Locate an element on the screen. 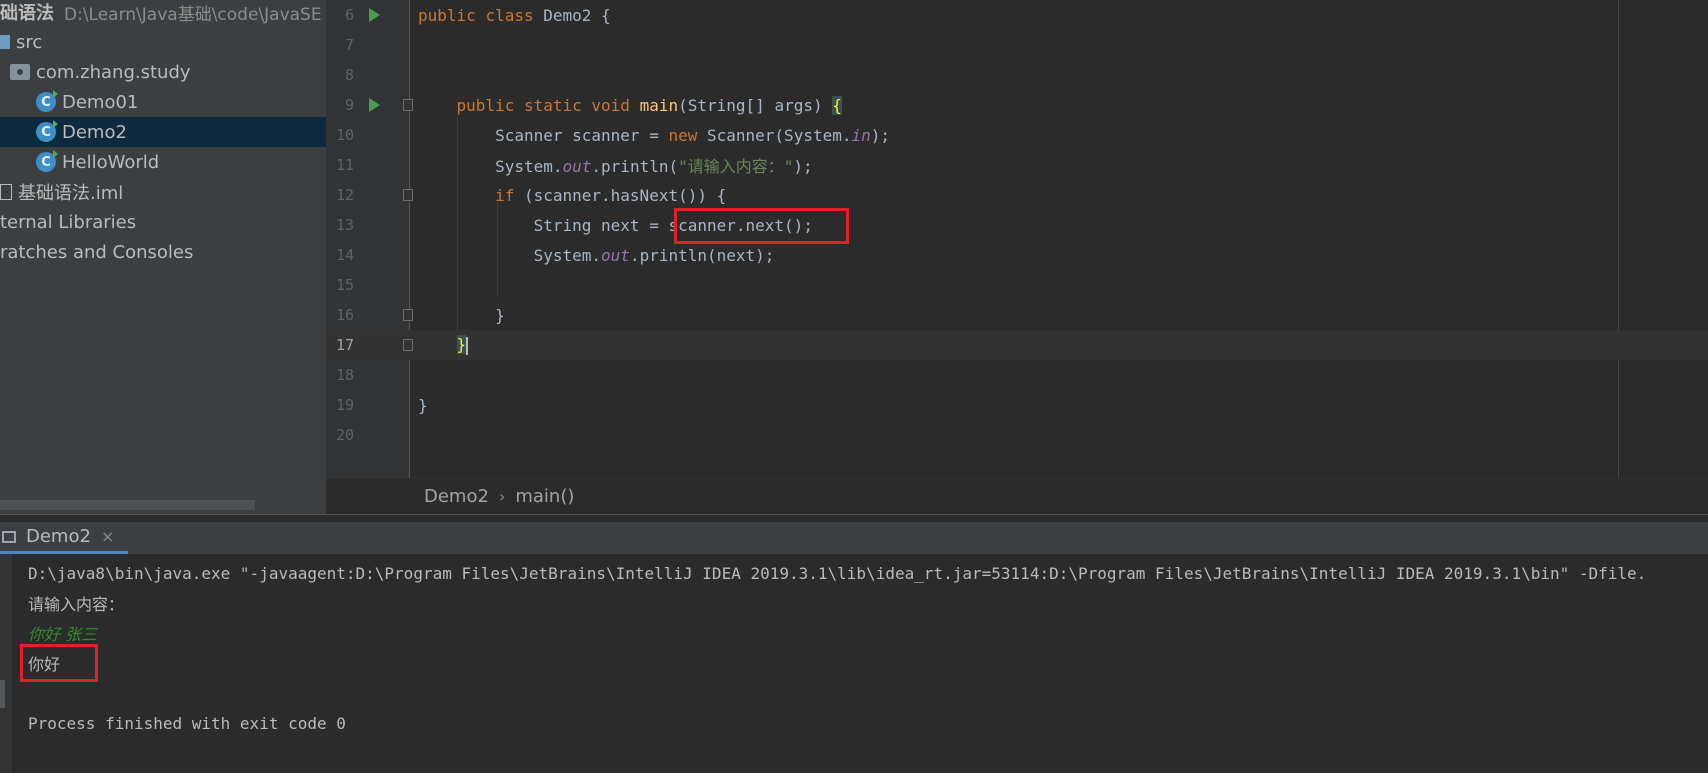 The width and height of the screenshot is (1708, 773). line-number: 7 is located at coordinates (349, 45).